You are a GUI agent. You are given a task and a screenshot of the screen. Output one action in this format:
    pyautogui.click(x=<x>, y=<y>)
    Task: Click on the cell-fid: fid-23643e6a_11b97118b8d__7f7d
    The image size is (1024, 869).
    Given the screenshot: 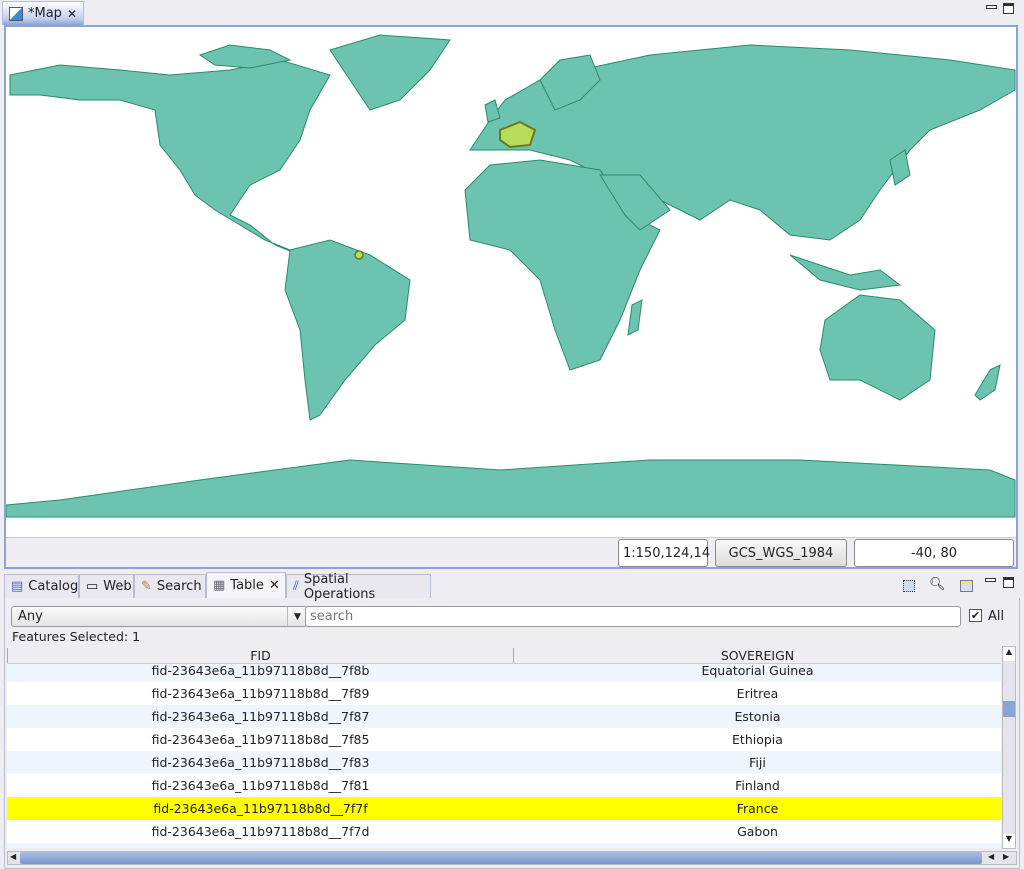 What is the action you would take?
    pyautogui.click(x=260, y=831)
    